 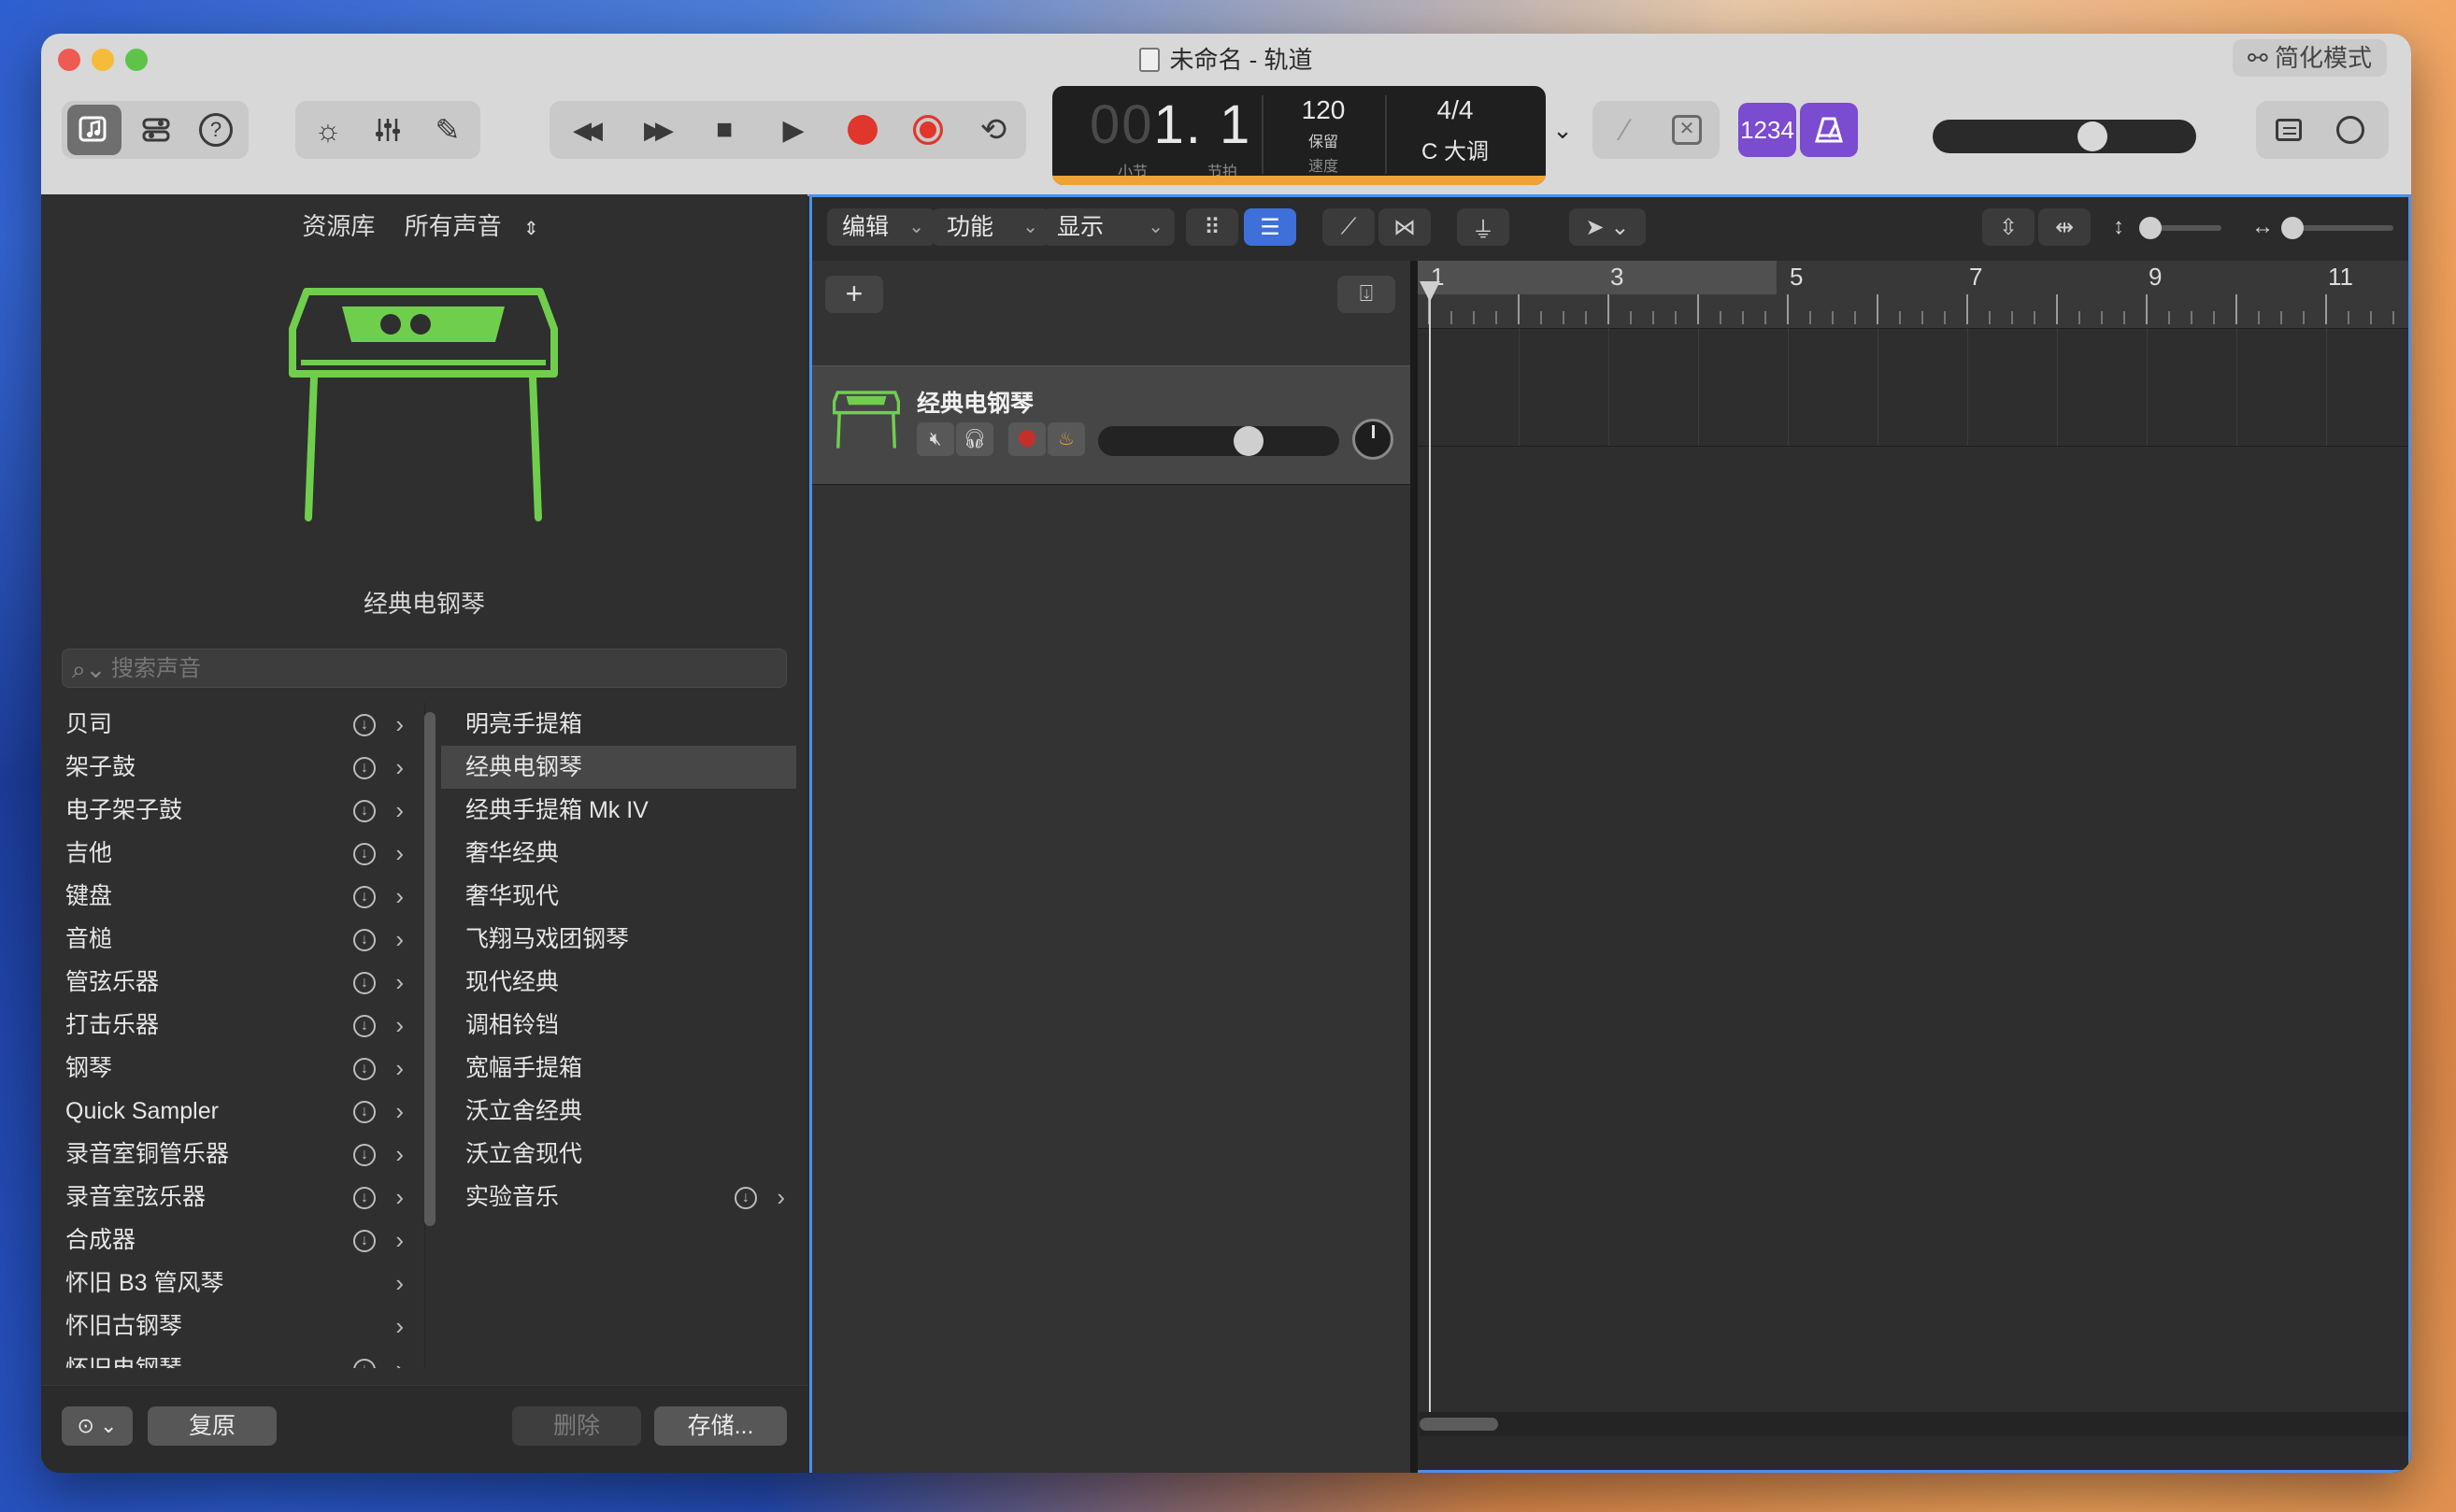 What do you see at coordinates (993, 130) in the screenshot?
I see `cycle-button: ⟲` at bounding box center [993, 130].